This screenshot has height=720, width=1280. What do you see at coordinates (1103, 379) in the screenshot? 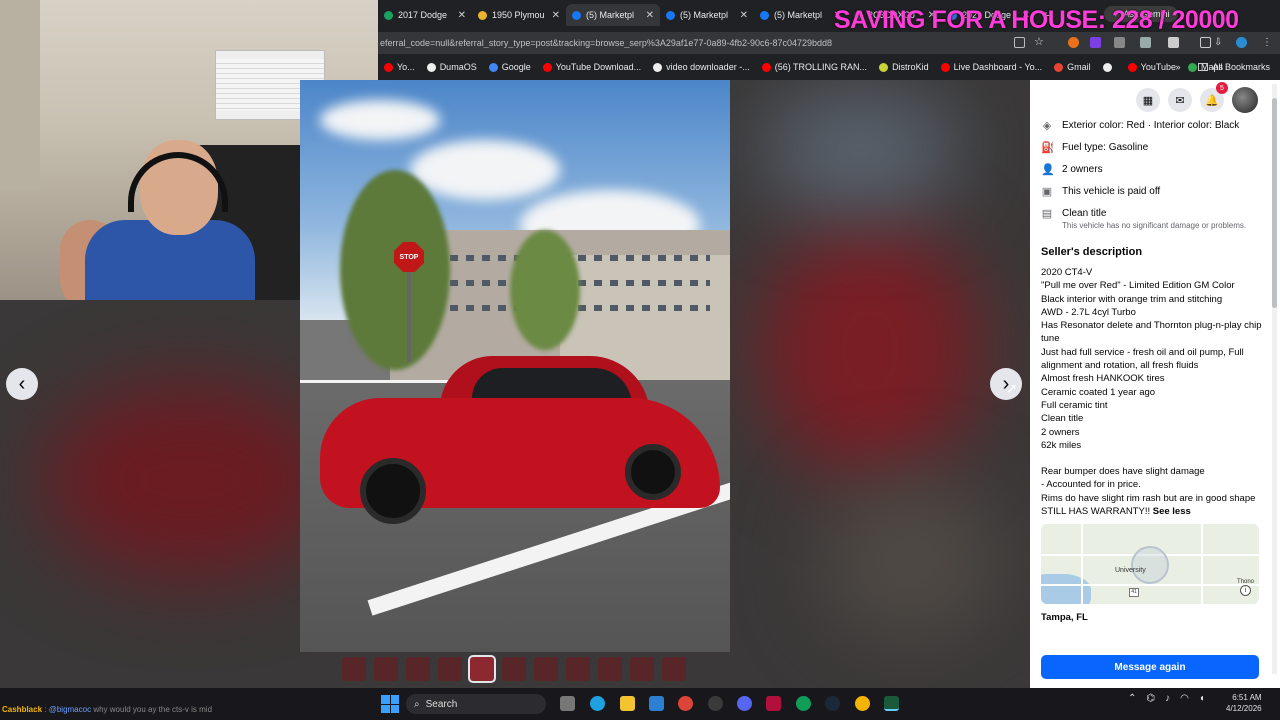
I see `description-line: Almost fresh HANKOOK tires` at bounding box center [1103, 379].